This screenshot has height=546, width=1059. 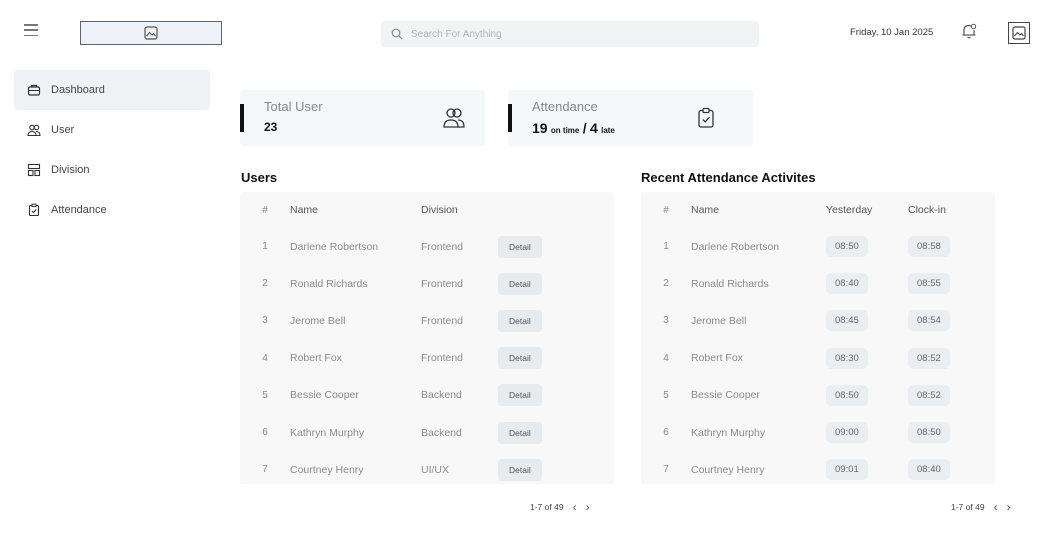 What do you see at coordinates (293, 106) in the screenshot?
I see `card-title: Total User` at bounding box center [293, 106].